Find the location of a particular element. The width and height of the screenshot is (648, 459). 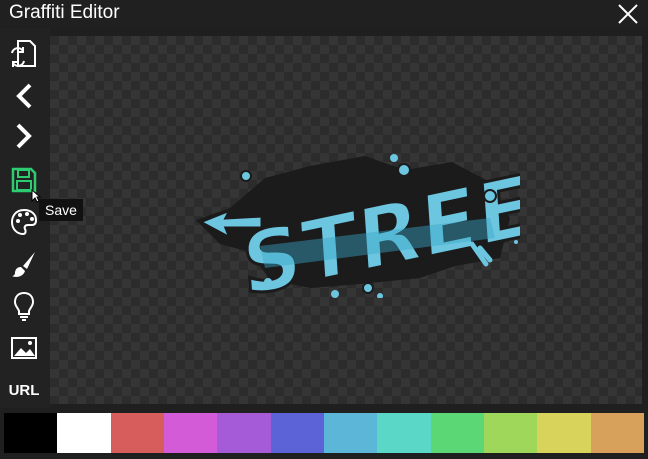

image-icon is located at coordinates (24, 348).